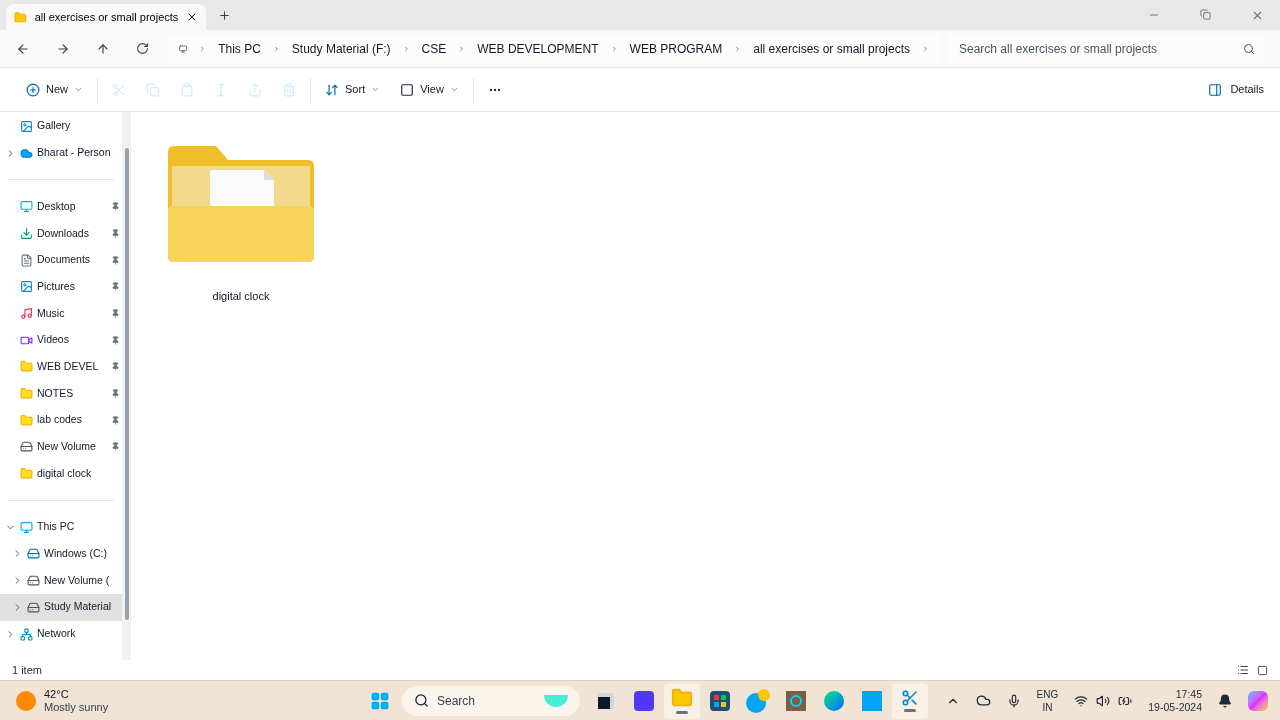 Image resolution: width=1280 pixels, height=720 pixels. Describe the element at coordinates (26, 527) in the screenshot. I see `pc-icon` at that location.